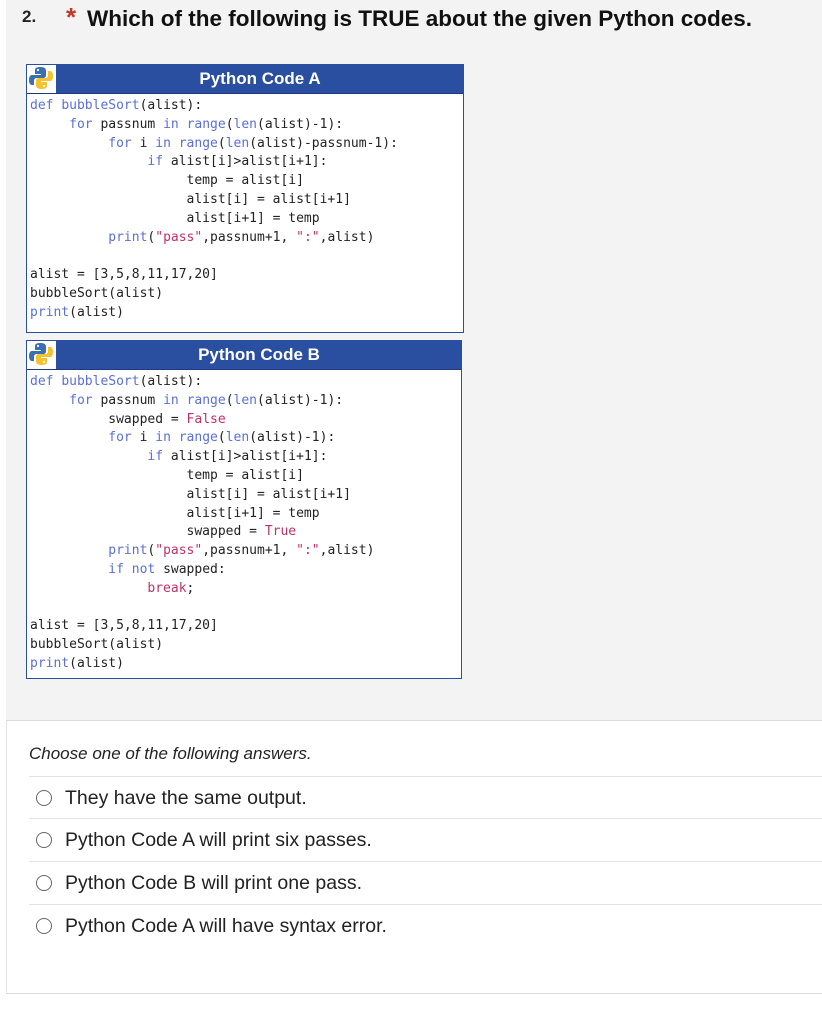 The height and width of the screenshot is (1024, 822). I want to click on code-header-b: Python Code B, so click(244, 355).